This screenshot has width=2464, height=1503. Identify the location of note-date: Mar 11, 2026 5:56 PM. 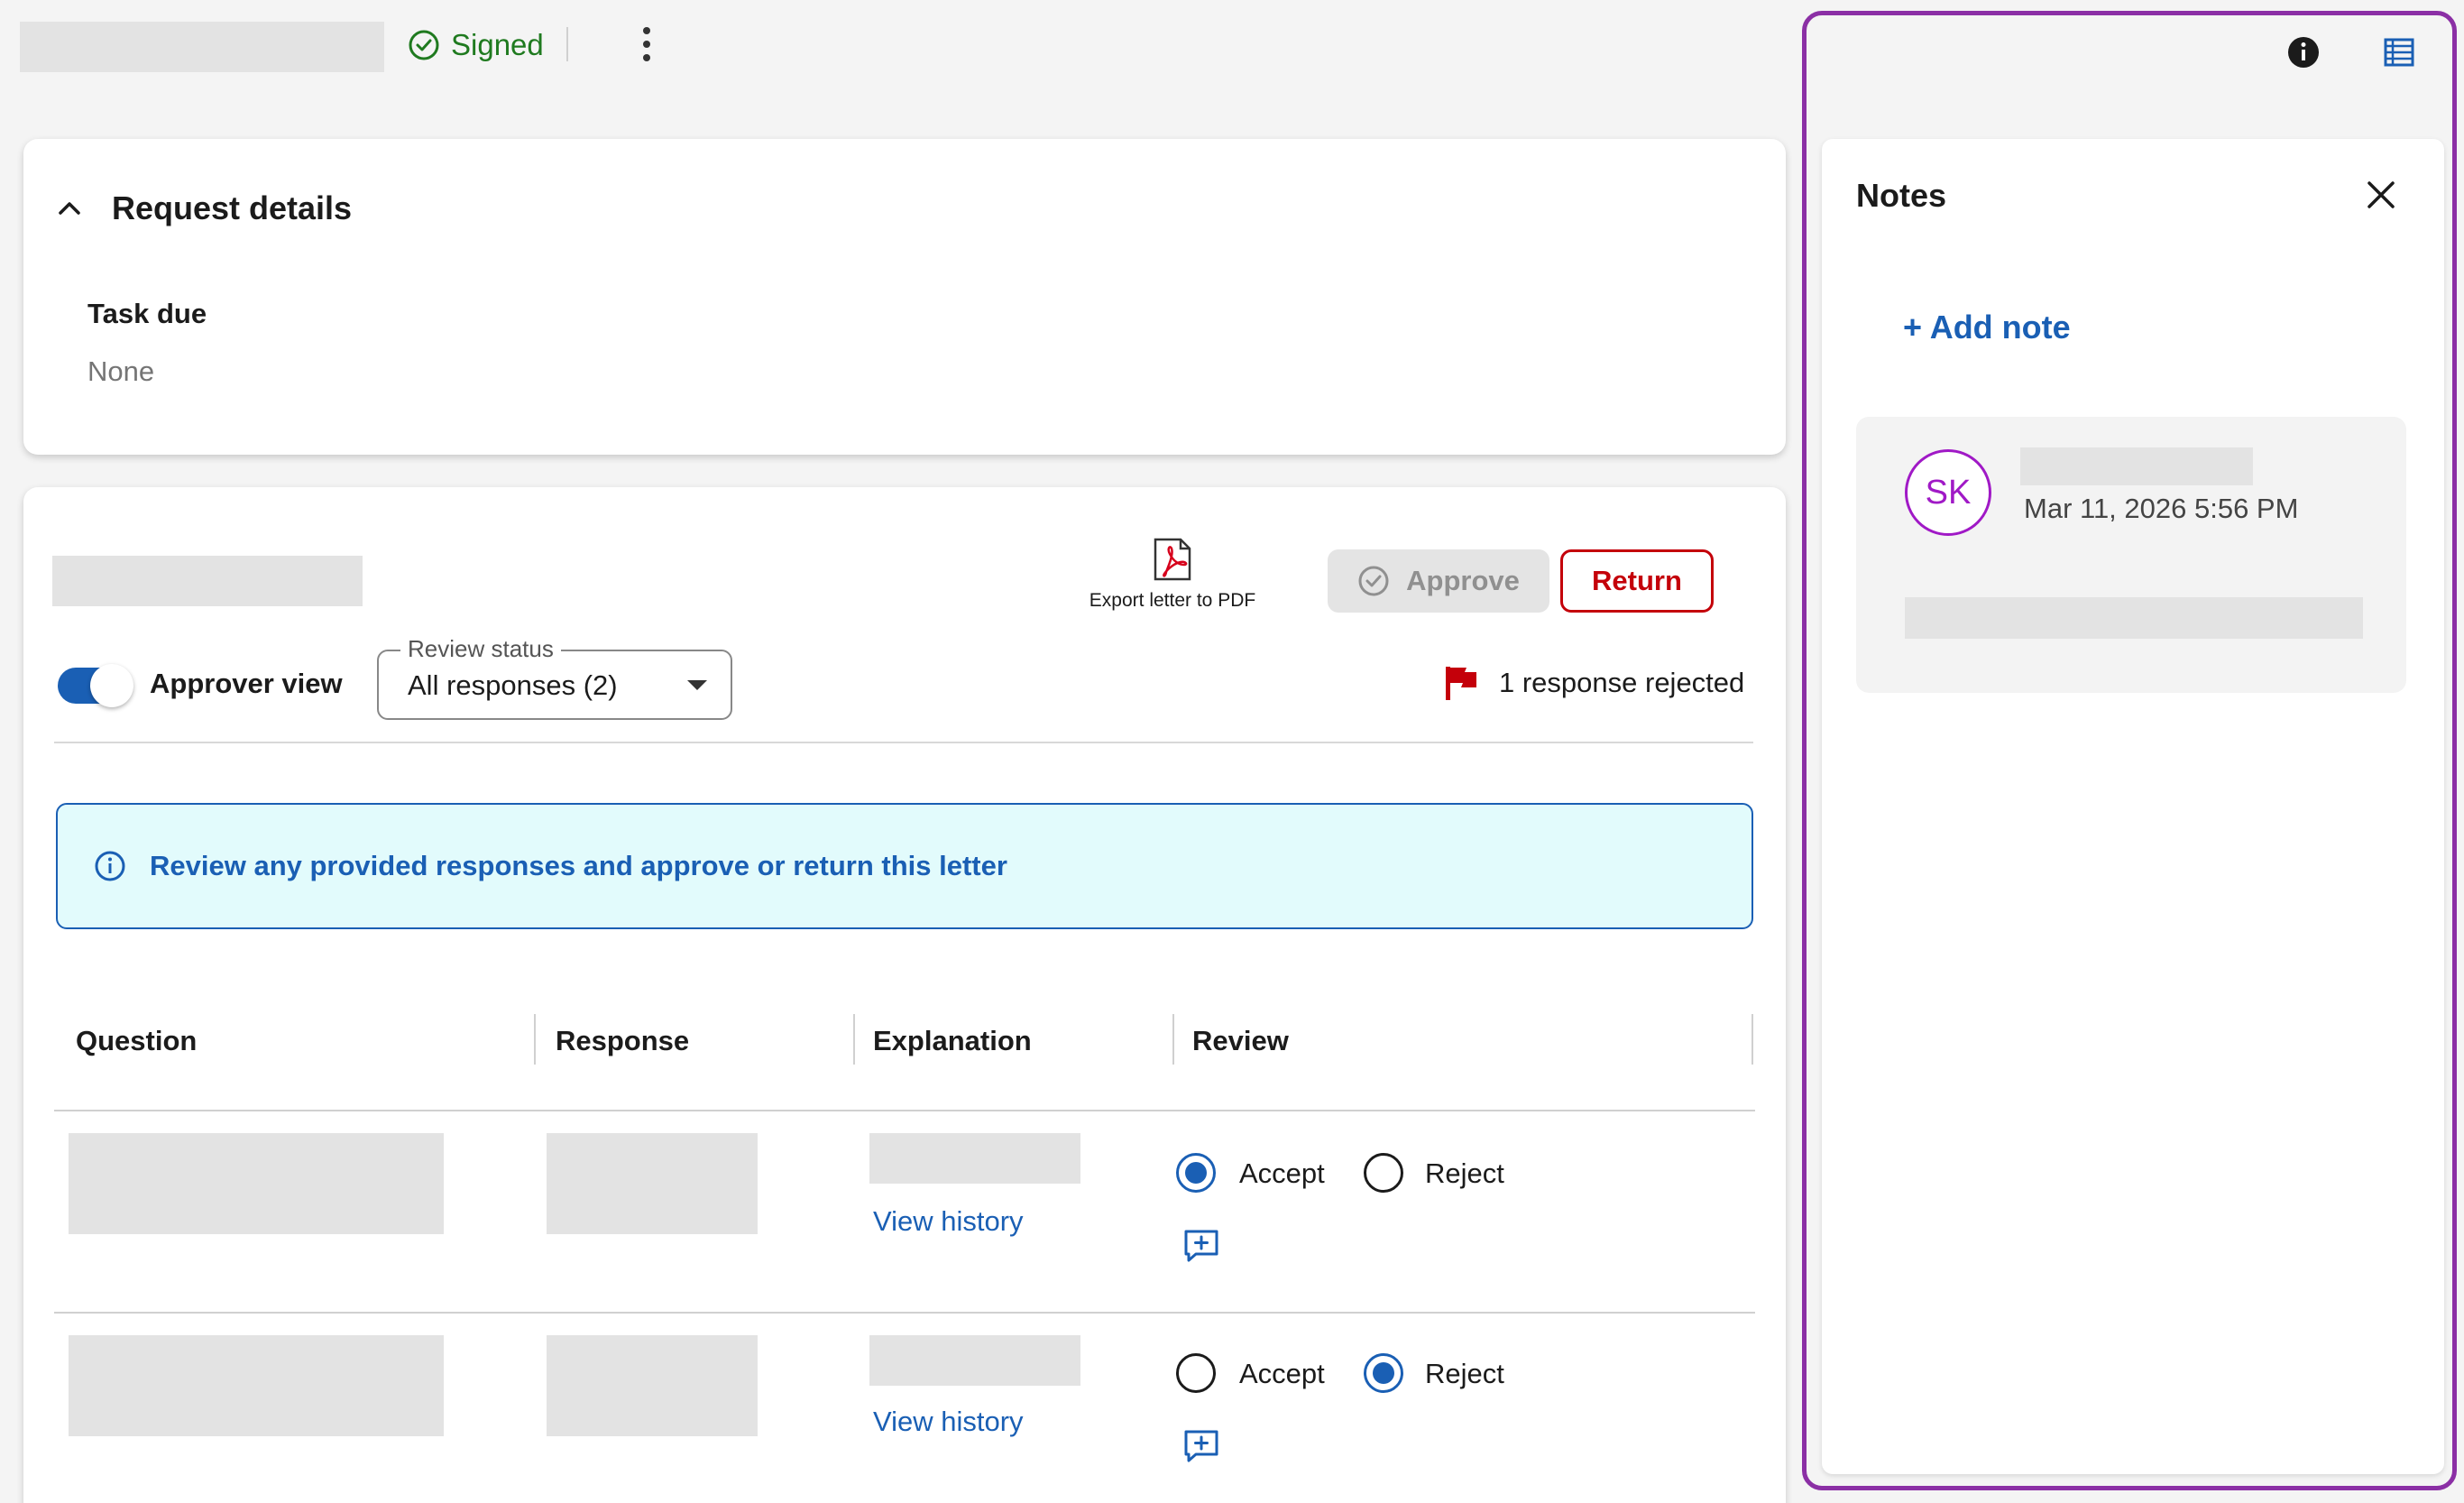
(2162, 508).